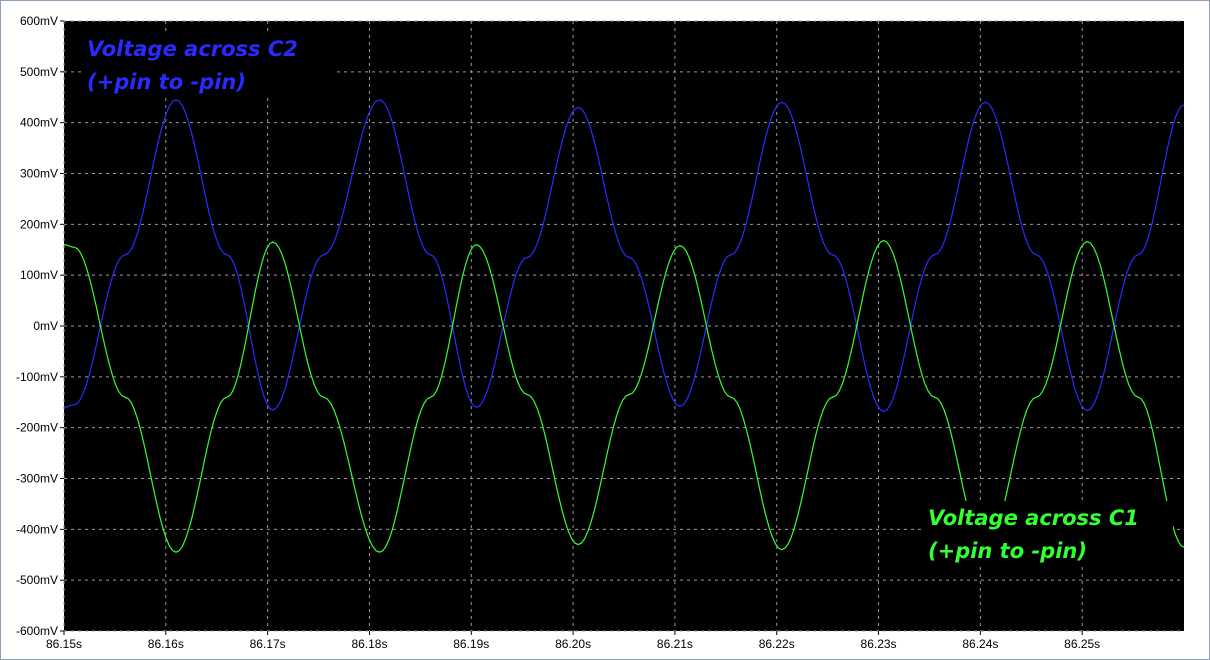  Describe the element at coordinates (39, 72) in the screenshot. I see `y-tick-label: 500mV` at that location.